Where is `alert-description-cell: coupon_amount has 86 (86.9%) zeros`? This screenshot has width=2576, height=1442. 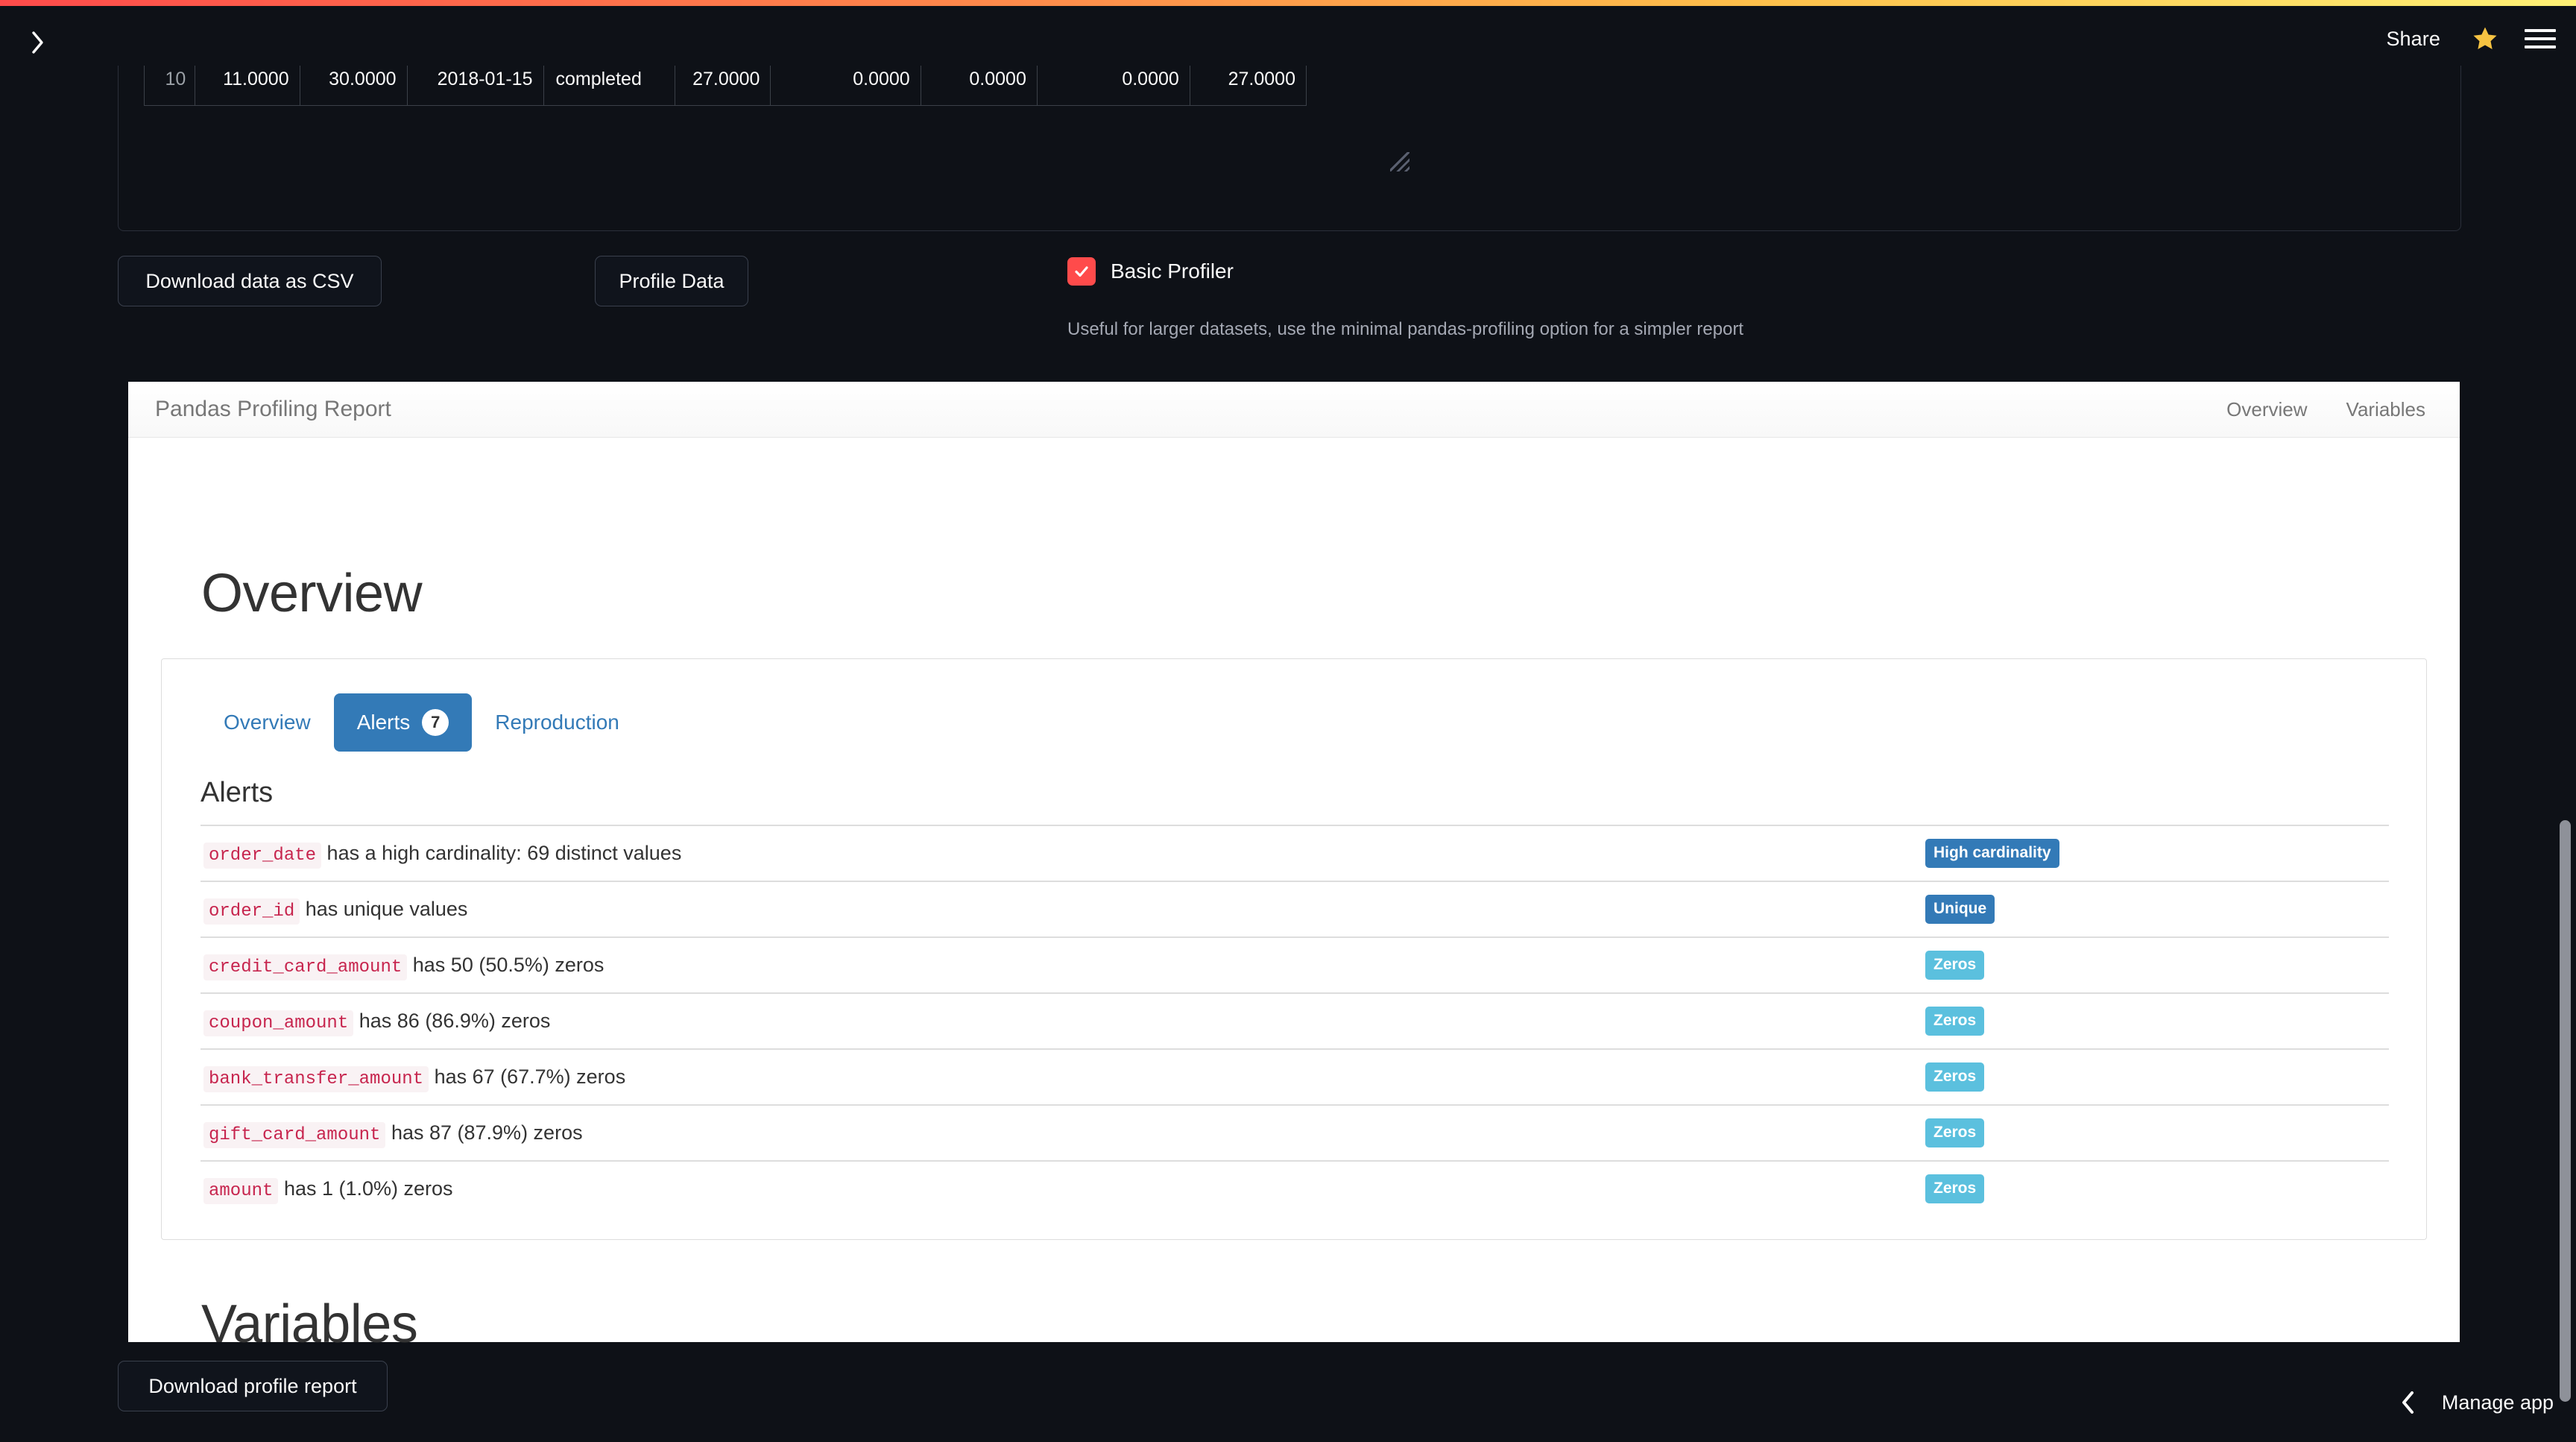
alert-description-cell: coupon_amount has 86 (86.9%) zeros is located at coordinates (1056, 1021).